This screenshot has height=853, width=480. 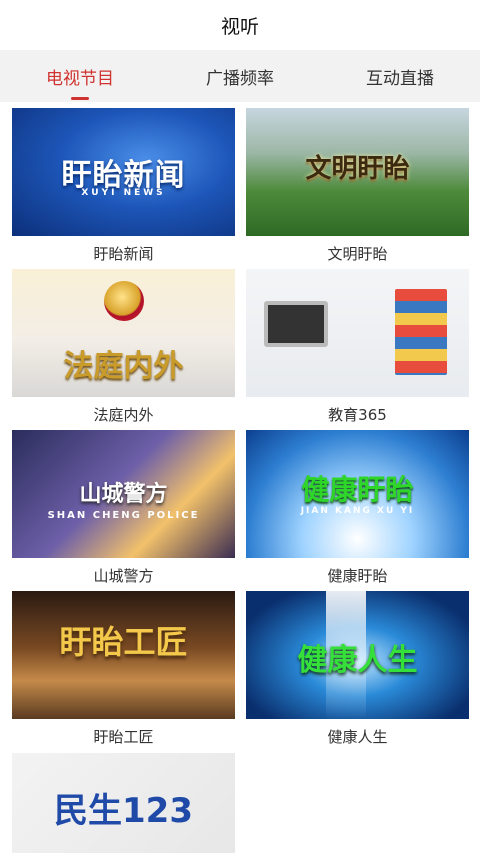 What do you see at coordinates (123, 515) in the screenshot?
I see `thumbnail-logo-subtitle: SHAN CHENG POLICE` at bounding box center [123, 515].